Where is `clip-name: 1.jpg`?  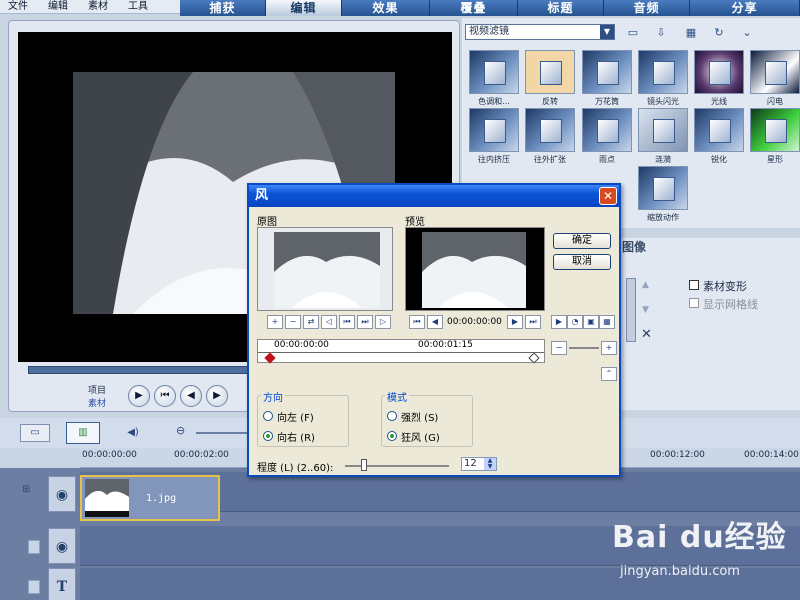
clip-name: 1.jpg is located at coordinates (161, 498).